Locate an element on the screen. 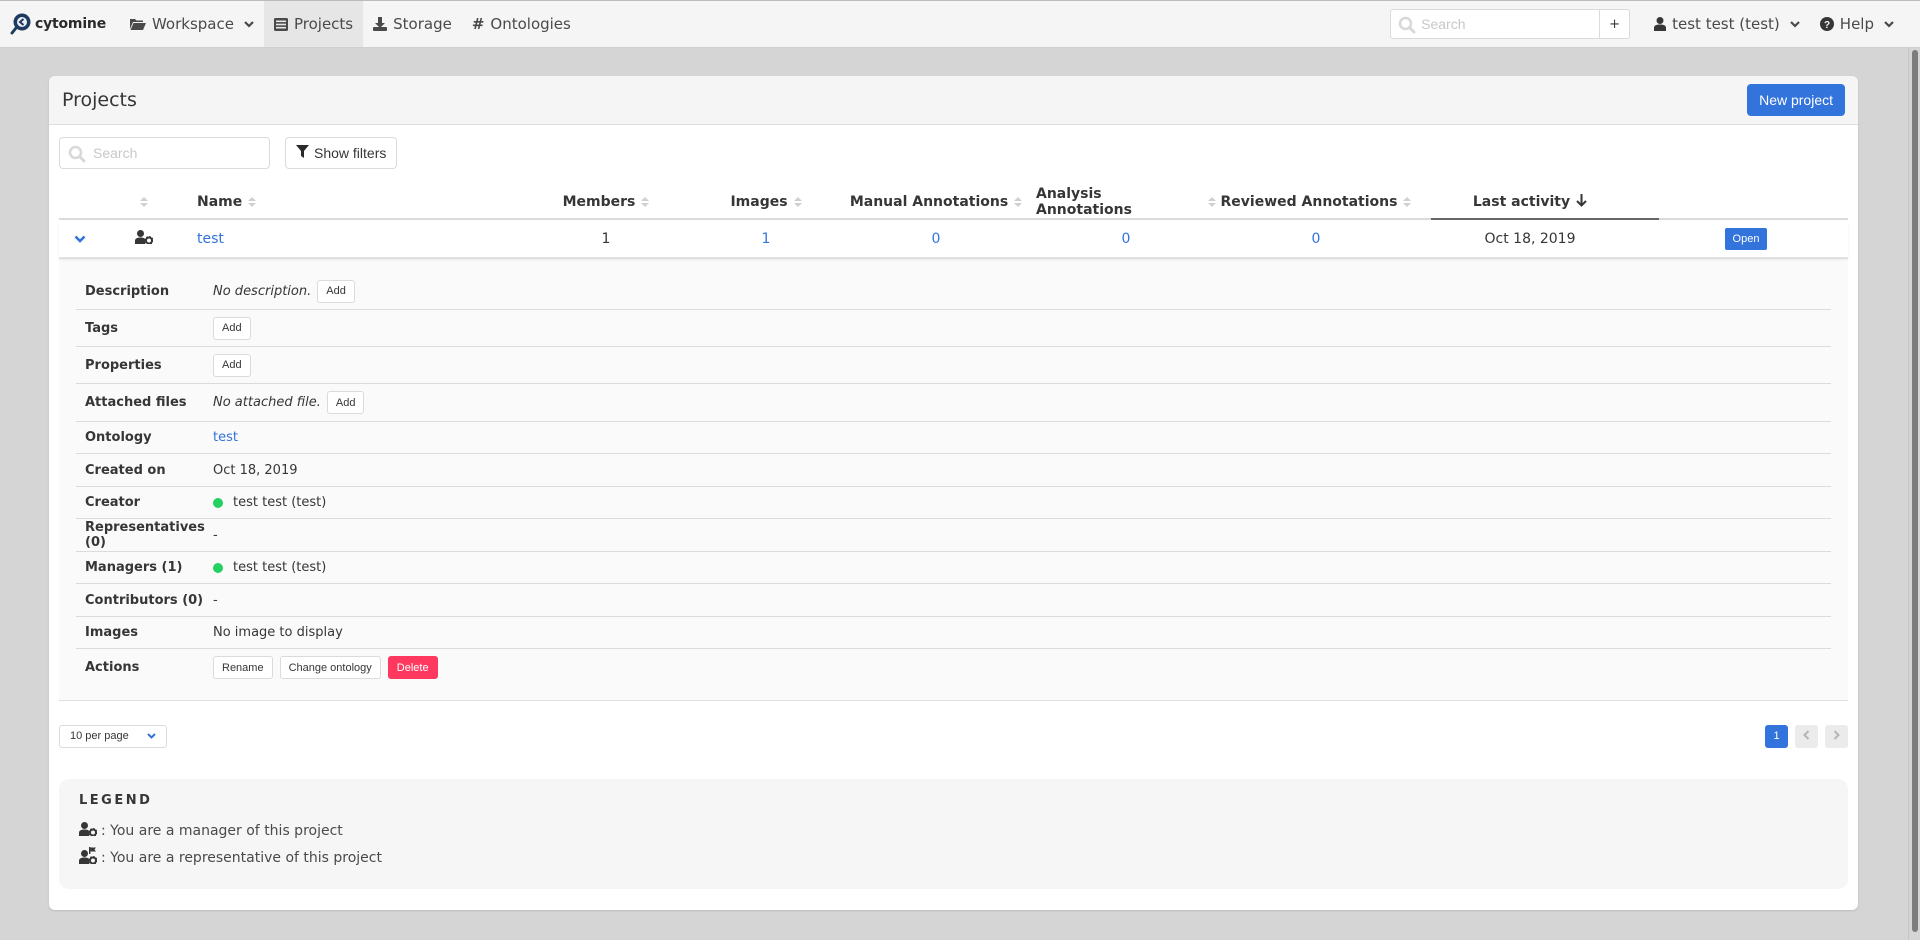 This screenshot has width=1920, height=940. global-search-input is located at coordinates (1495, 24).